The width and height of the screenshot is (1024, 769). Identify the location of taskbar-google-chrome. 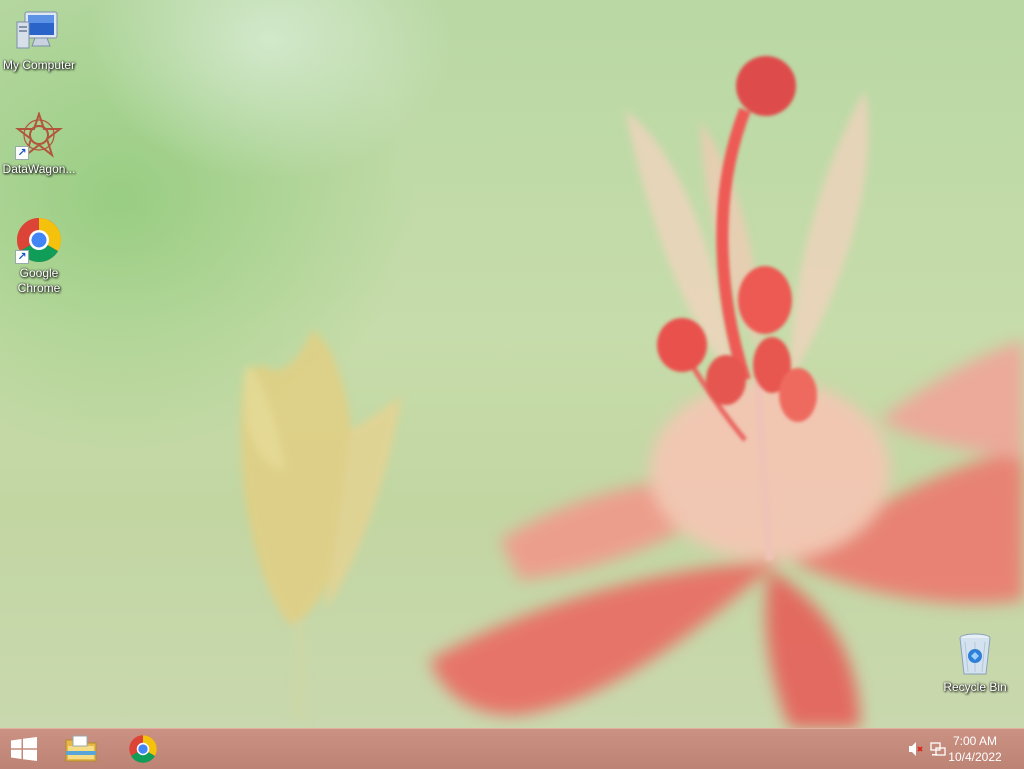
(143, 749).